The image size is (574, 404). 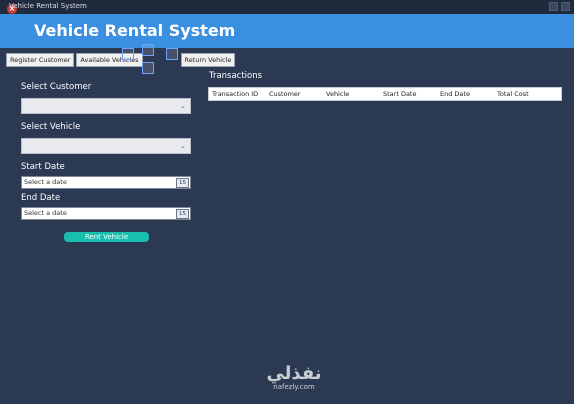 I want to click on end-date-label: End Date, so click(x=41, y=198).